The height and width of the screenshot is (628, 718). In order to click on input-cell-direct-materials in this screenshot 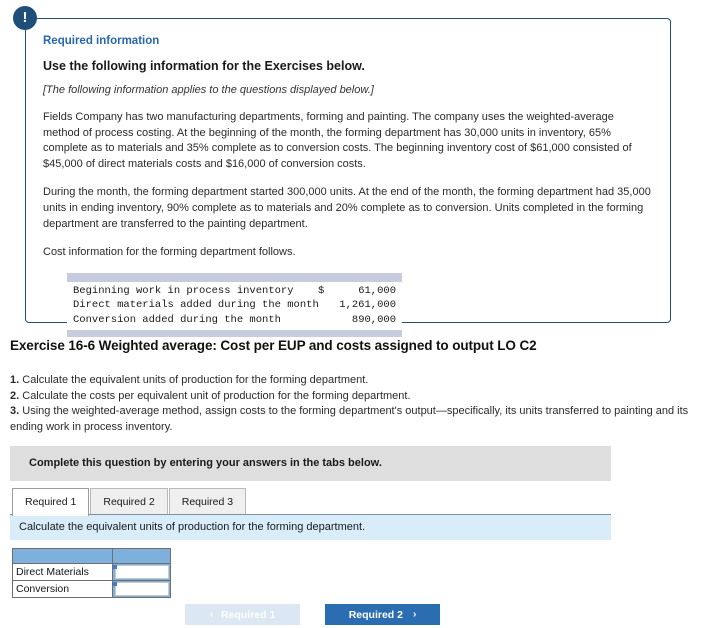, I will do `click(141, 572)`.